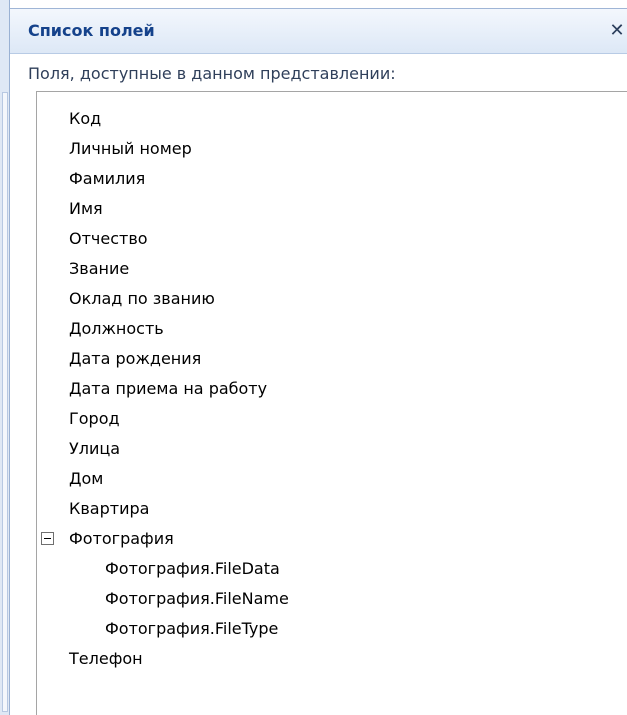 This screenshot has width=627, height=715. What do you see at coordinates (106, 658) in the screenshot?
I see `field-item-label: Телефон` at bounding box center [106, 658].